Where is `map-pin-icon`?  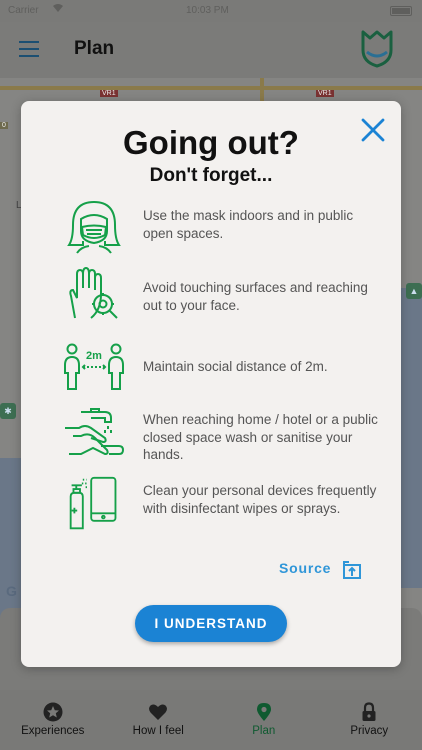 map-pin-icon is located at coordinates (263, 712).